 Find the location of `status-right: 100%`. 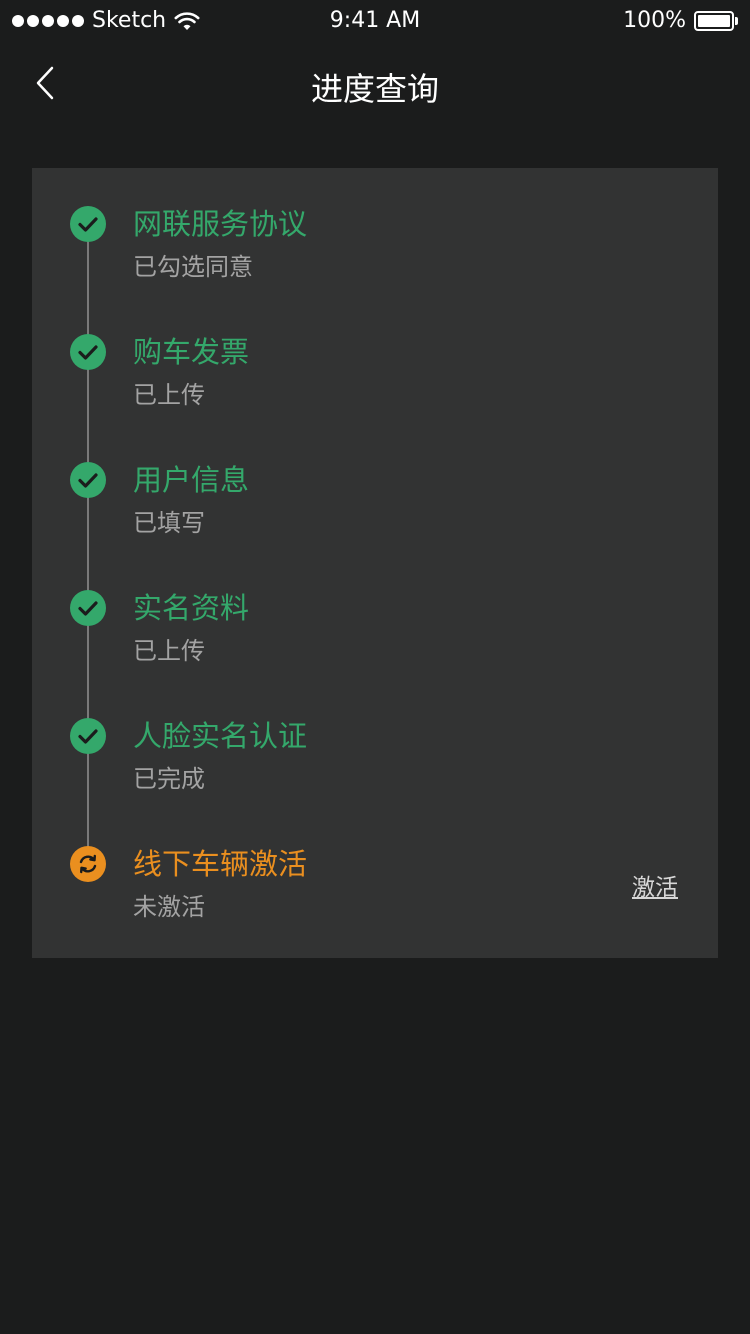

status-right: 100% is located at coordinates (680, 20).